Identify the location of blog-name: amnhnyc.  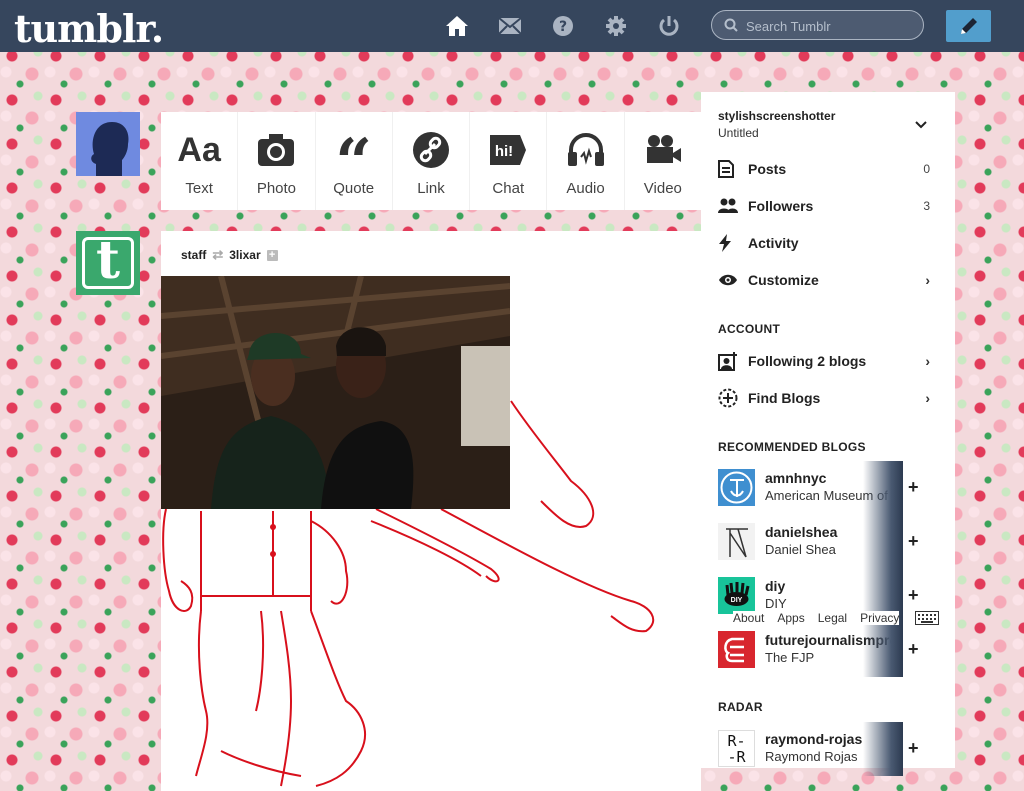
(796, 478).